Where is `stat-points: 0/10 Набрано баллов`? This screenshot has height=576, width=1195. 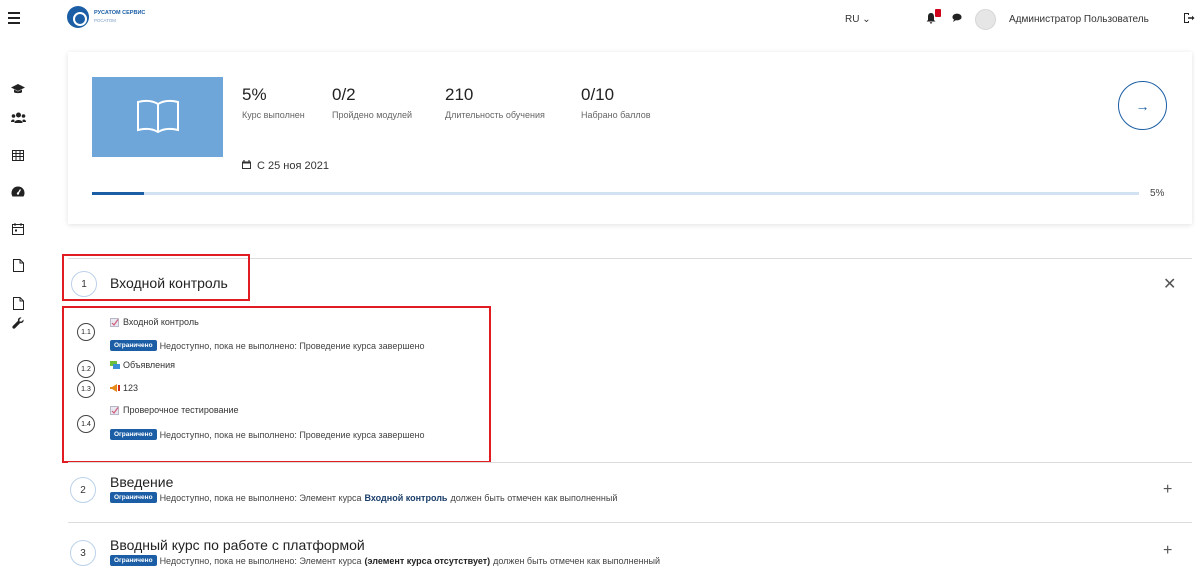 stat-points: 0/10 Набрано баллов is located at coordinates (616, 102).